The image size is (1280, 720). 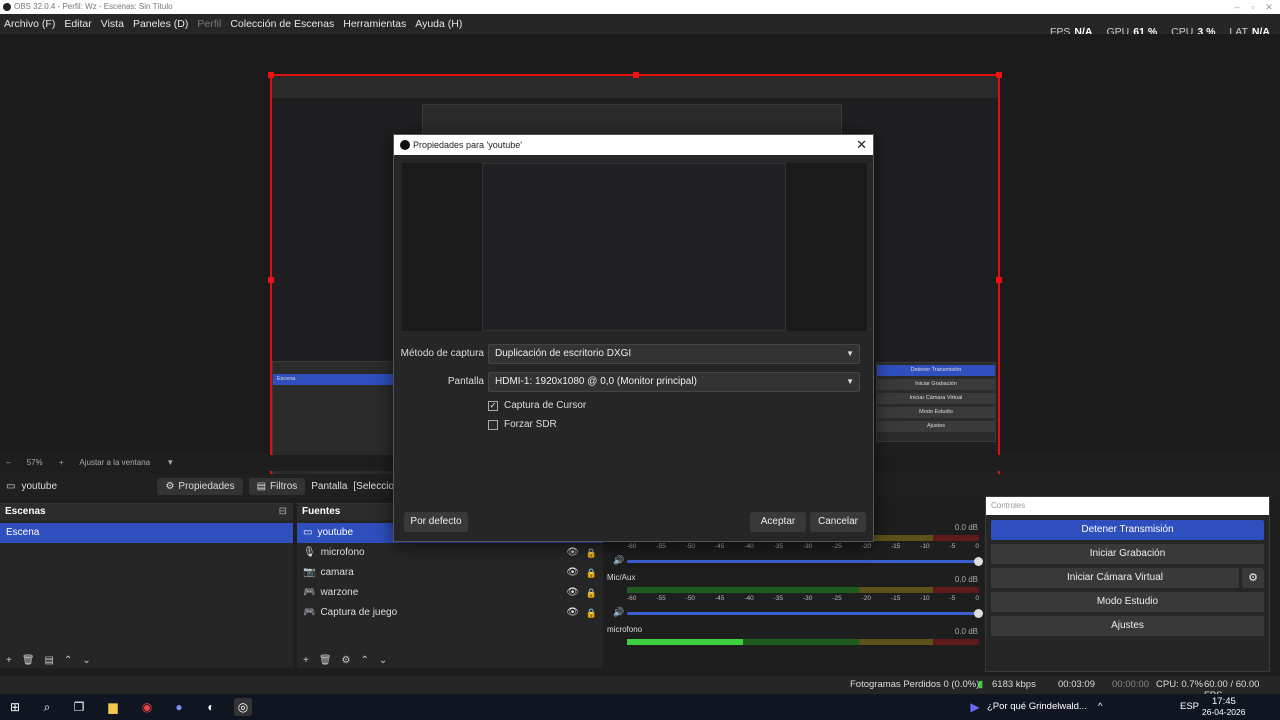 What do you see at coordinates (1127, 530) in the screenshot?
I see `stop-stream-button: Detener Transmisión` at bounding box center [1127, 530].